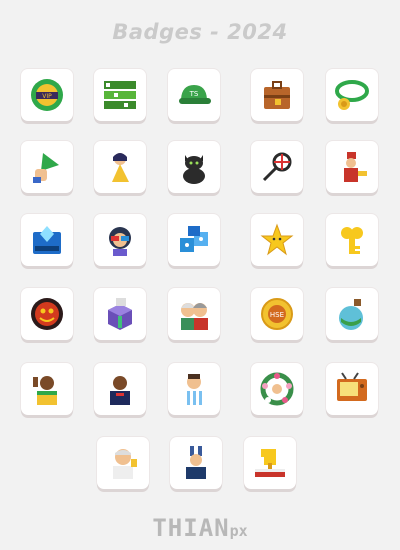 The width and height of the screenshot is (400, 550). I want to click on bunny-ears-person-icon, so click(196, 462).